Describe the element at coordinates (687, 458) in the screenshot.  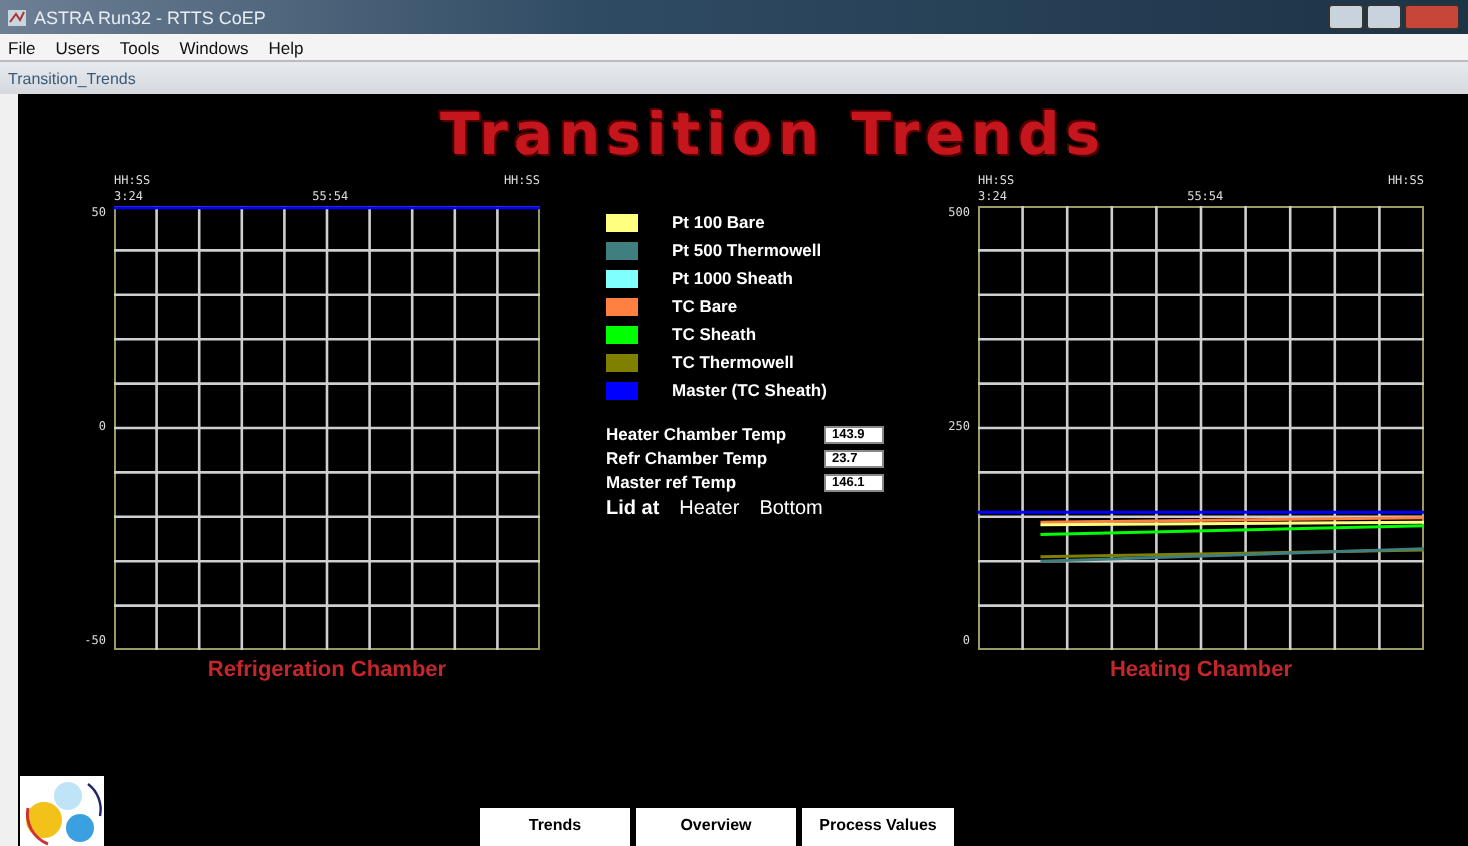
I see `reading-label: Refr Chamber Temp` at that location.